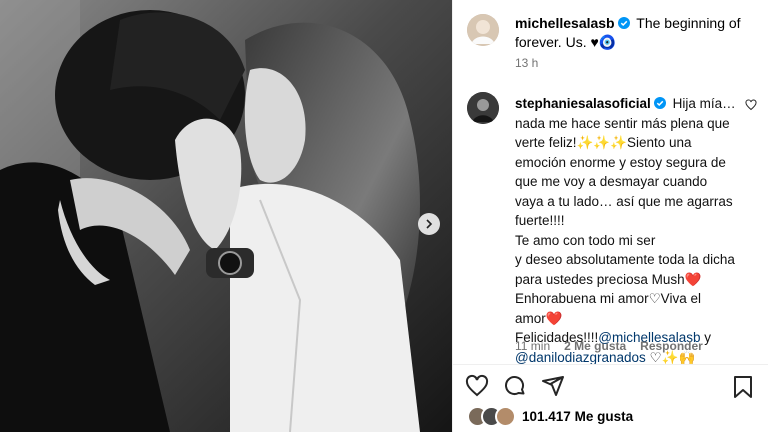 Image resolution: width=768 pixels, height=432 pixels. I want to click on comment-line: fuerte!!!!, so click(540, 220).